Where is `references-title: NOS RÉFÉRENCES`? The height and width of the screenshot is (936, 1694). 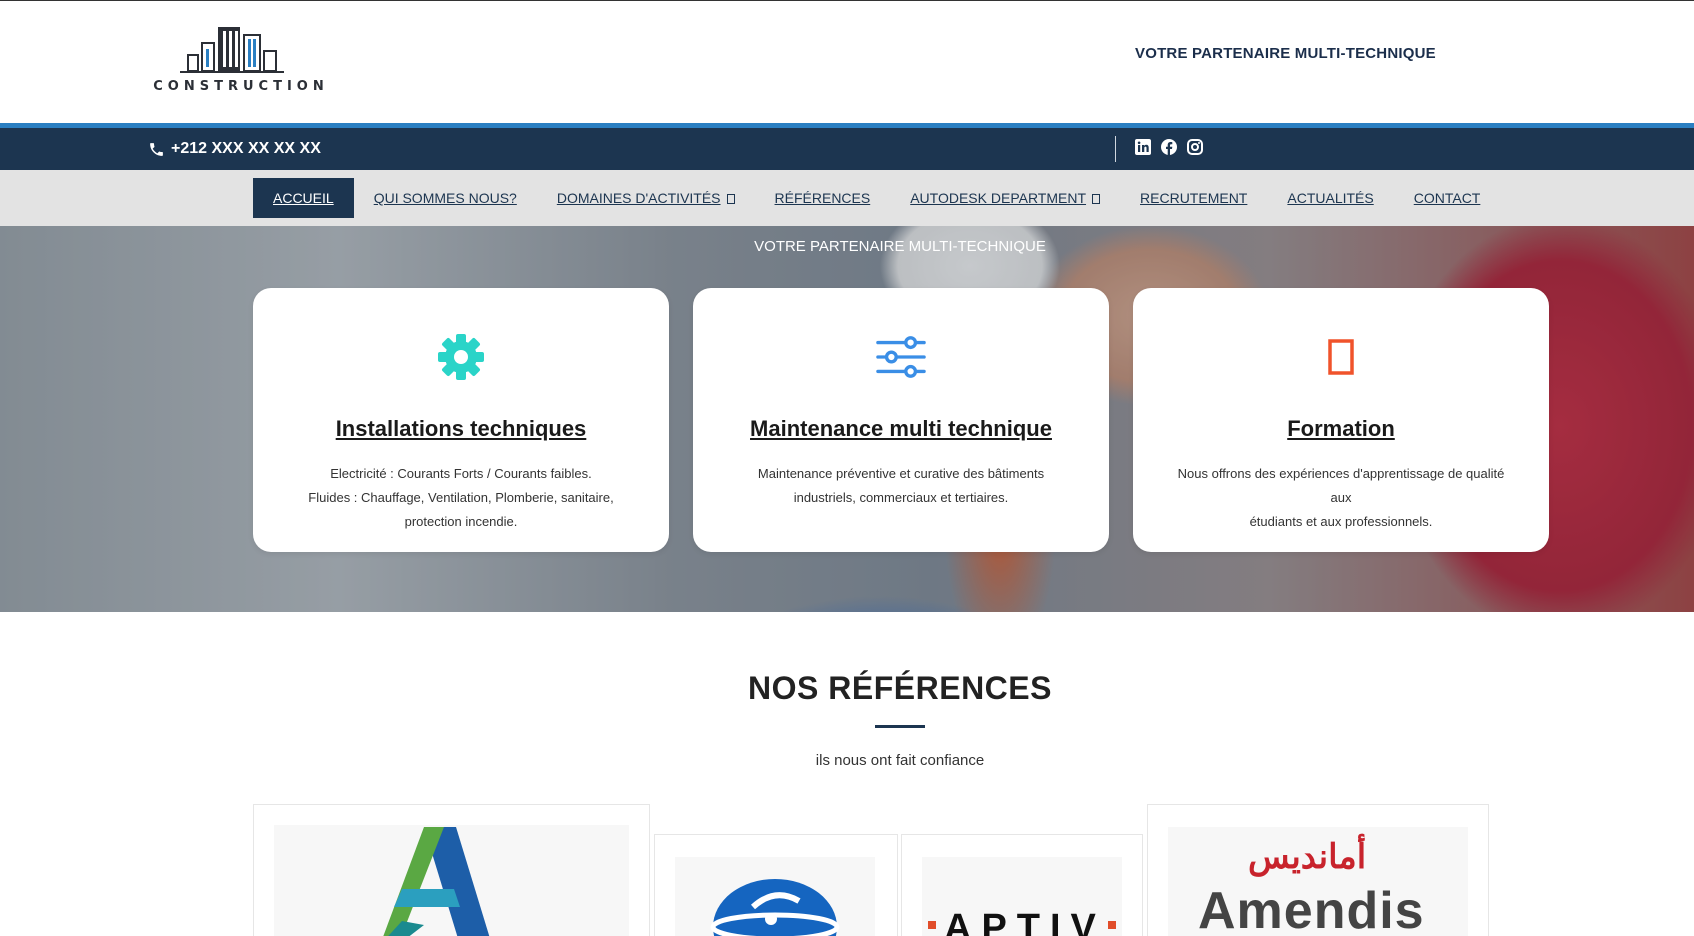 references-title: NOS RÉFÉRENCES is located at coordinates (900, 688).